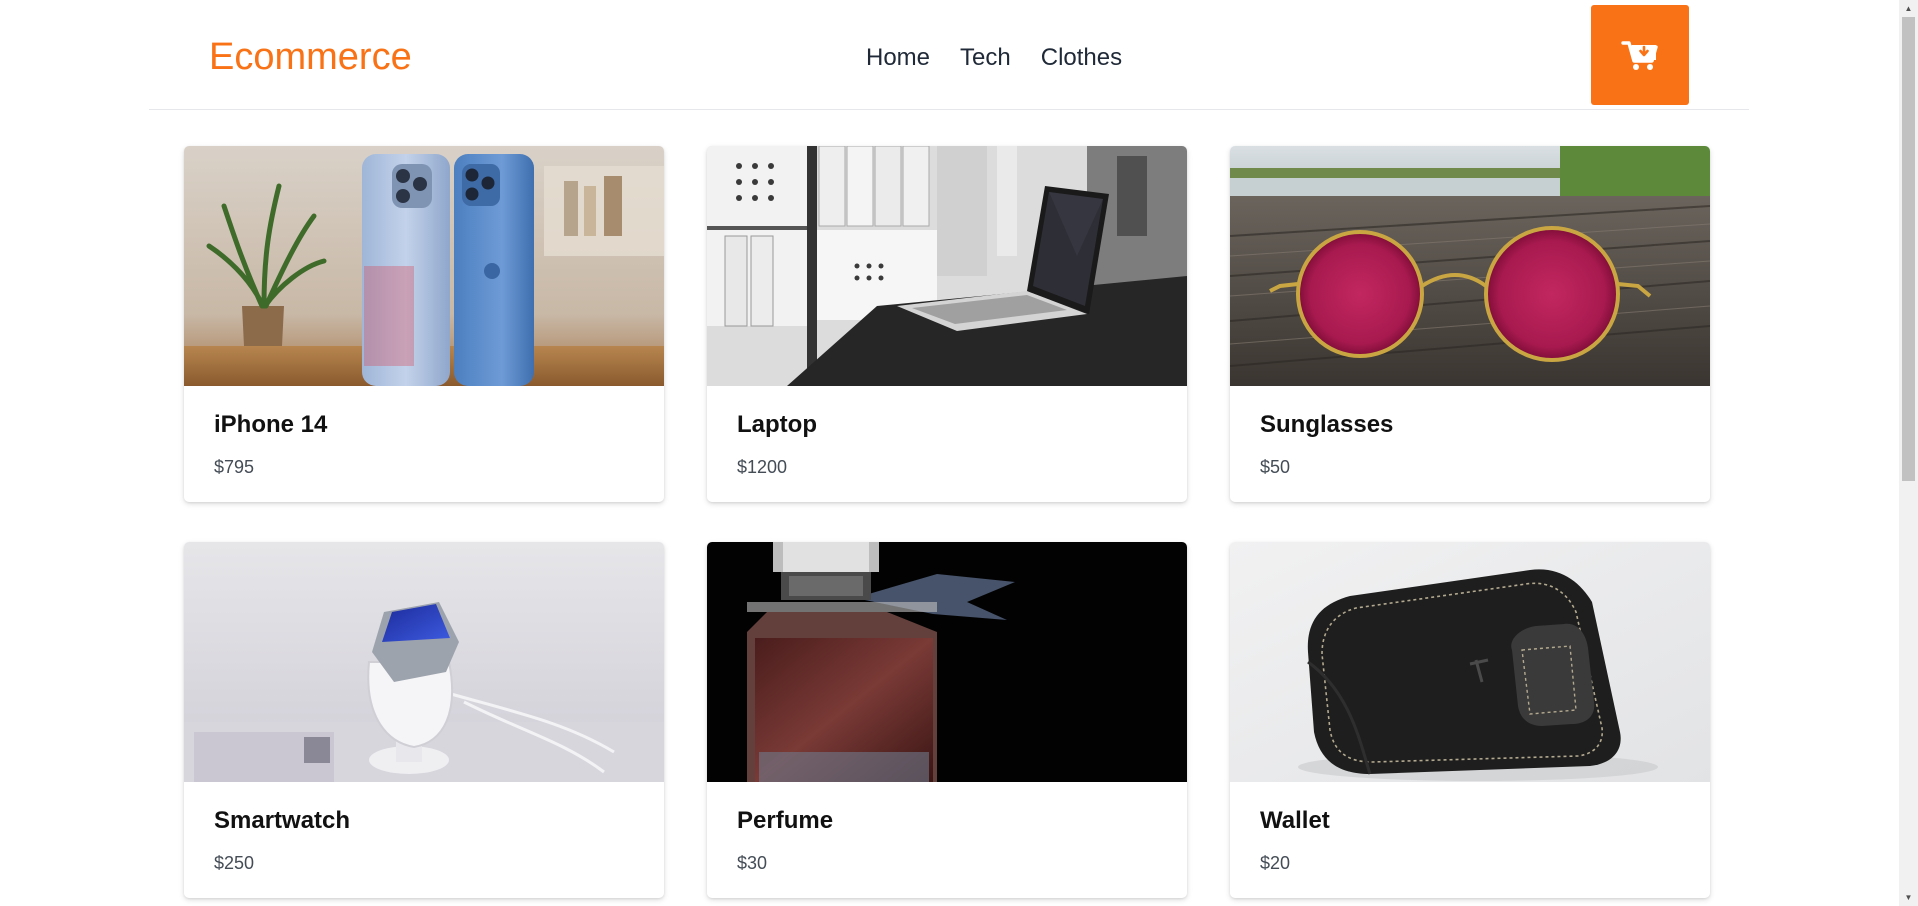 The image size is (1918, 906). Describe the element at coordinates (1908, 8) in the screenshot. I see `scroll-up-arrow: ▲` at that location.